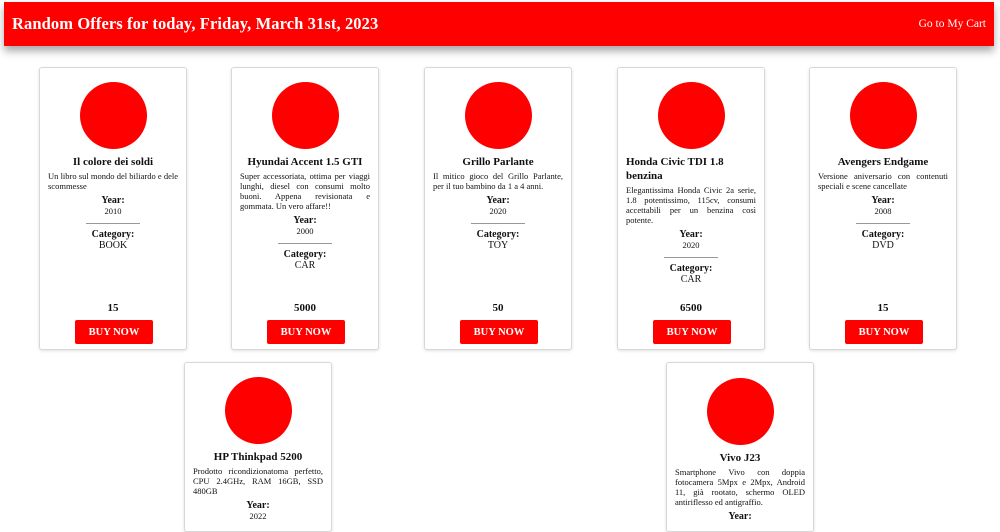 The height and width of the screenshot is (532, 1000). What do you see at coordinates (691, 308) in the screenshot?
I see `product-price: 6500` at bounding box center [691, 308].